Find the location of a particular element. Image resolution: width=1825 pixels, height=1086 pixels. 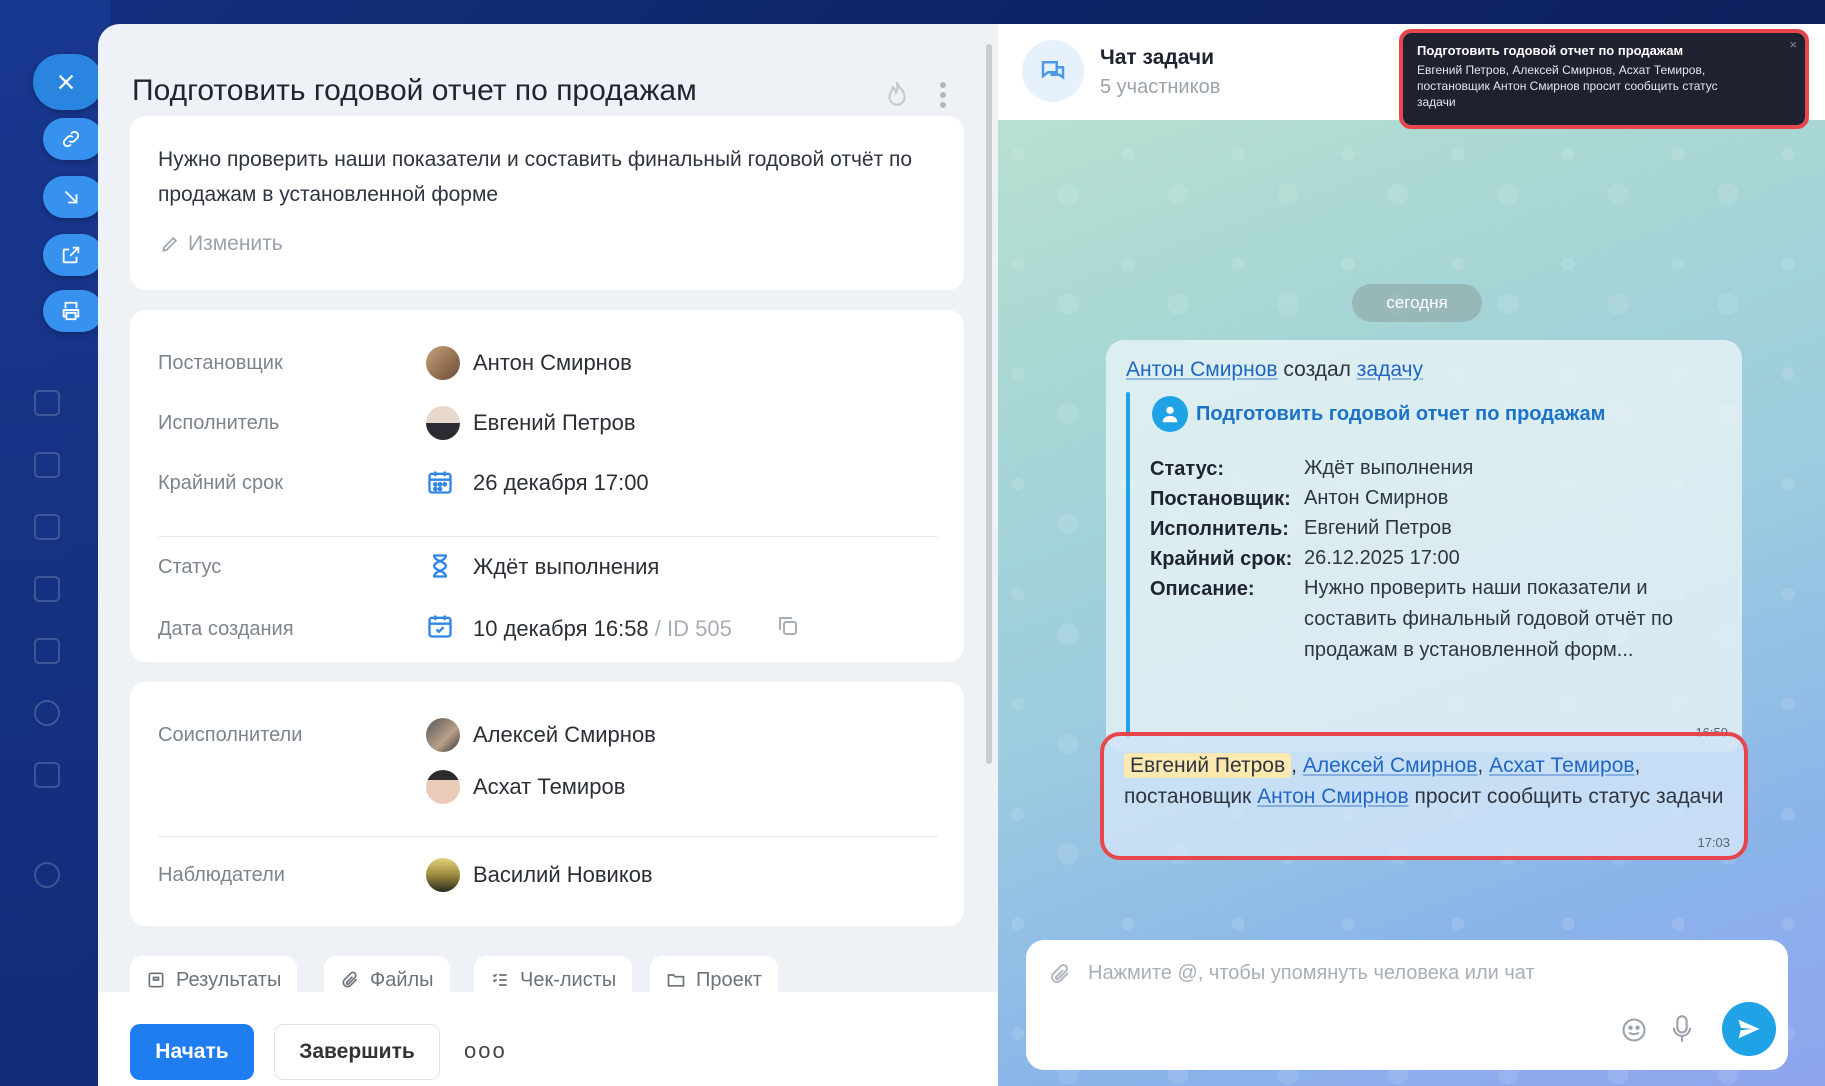

chat-participants: 5 участников is located at coordinates (1160, 87).